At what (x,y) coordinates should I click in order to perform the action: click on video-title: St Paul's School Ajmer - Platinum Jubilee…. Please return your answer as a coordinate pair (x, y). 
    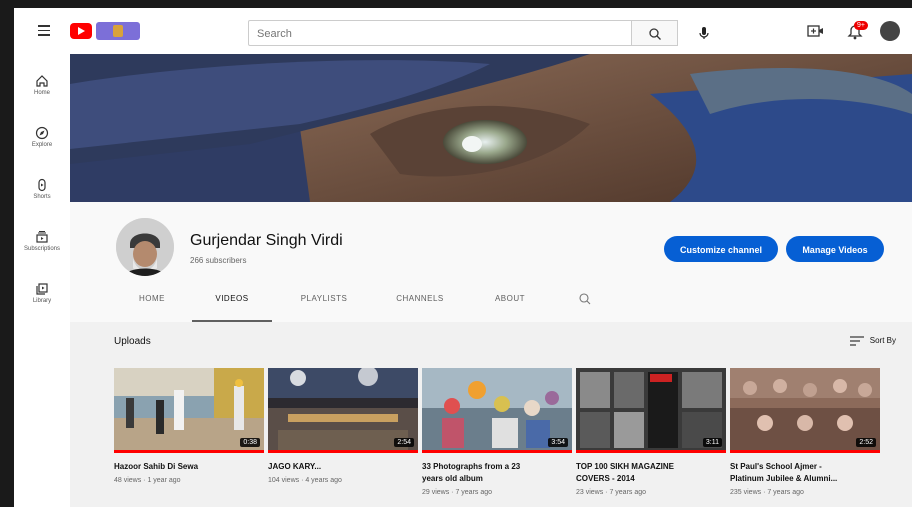
    Looking at the image, I should click on (805, 473).